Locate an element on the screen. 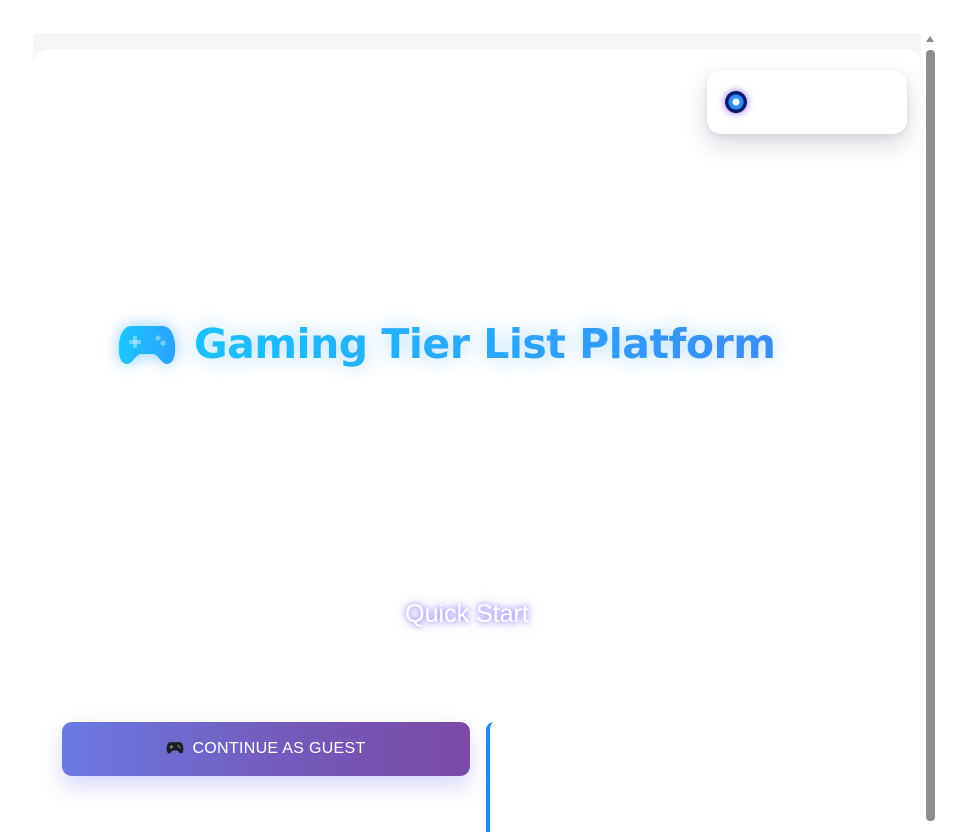 The width and height of the screenshot is (971, 832). page-title: Gaming Tier List Platform is located at coordinates (468, 344).